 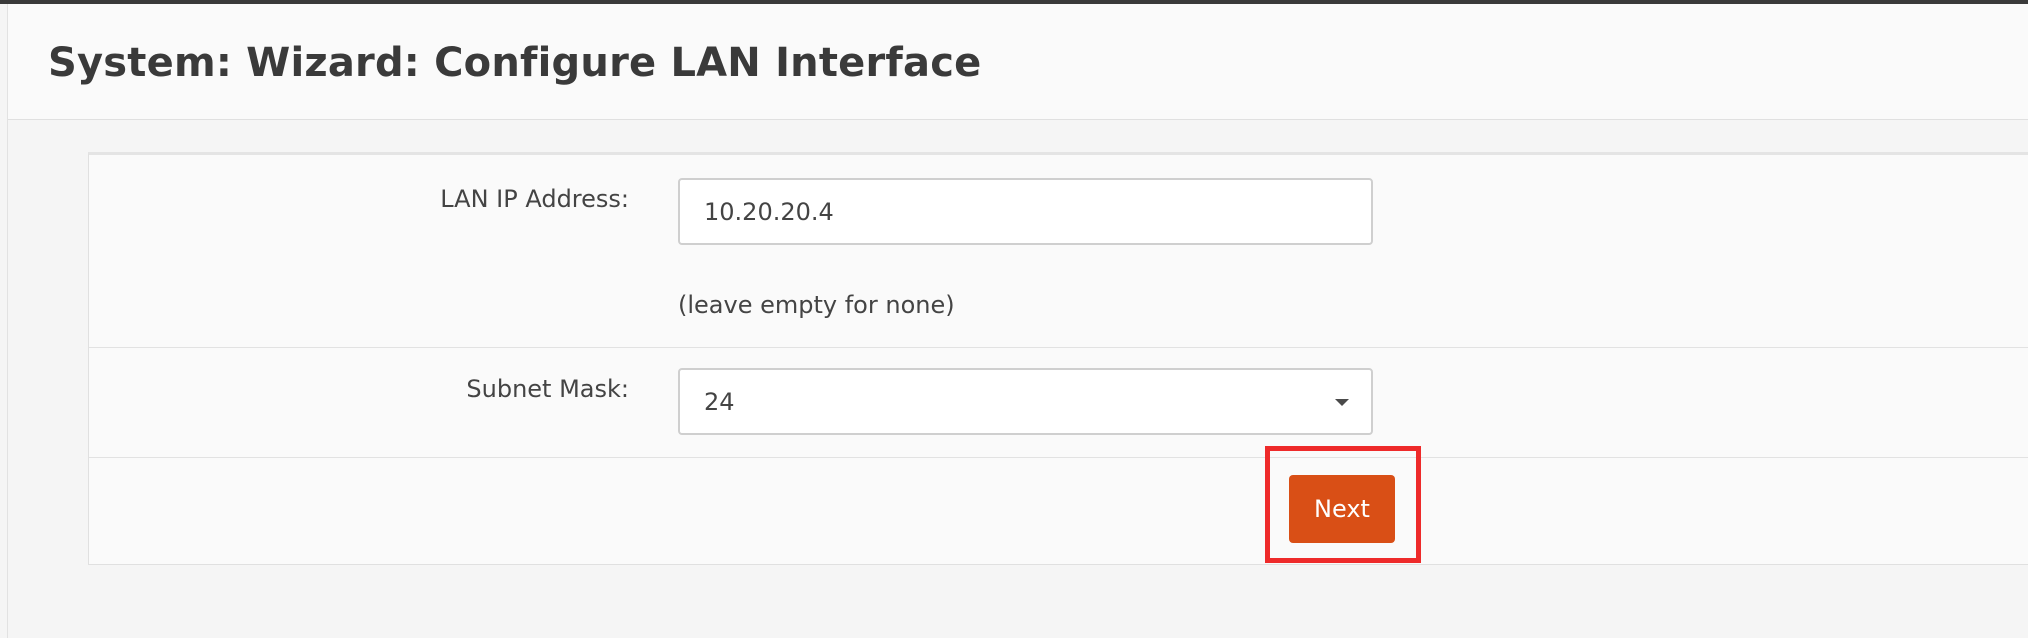 I want to click on caret-down-icon, so click(x=1342, y=402).